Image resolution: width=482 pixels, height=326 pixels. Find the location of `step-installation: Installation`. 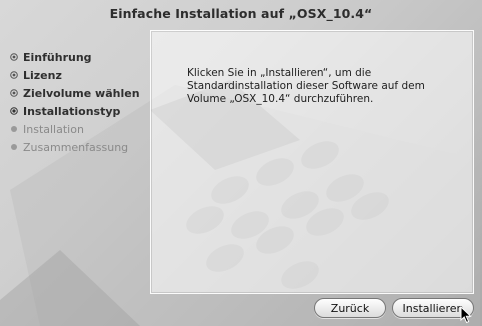

step-installation: Installation is located at coordinates (80, 129).